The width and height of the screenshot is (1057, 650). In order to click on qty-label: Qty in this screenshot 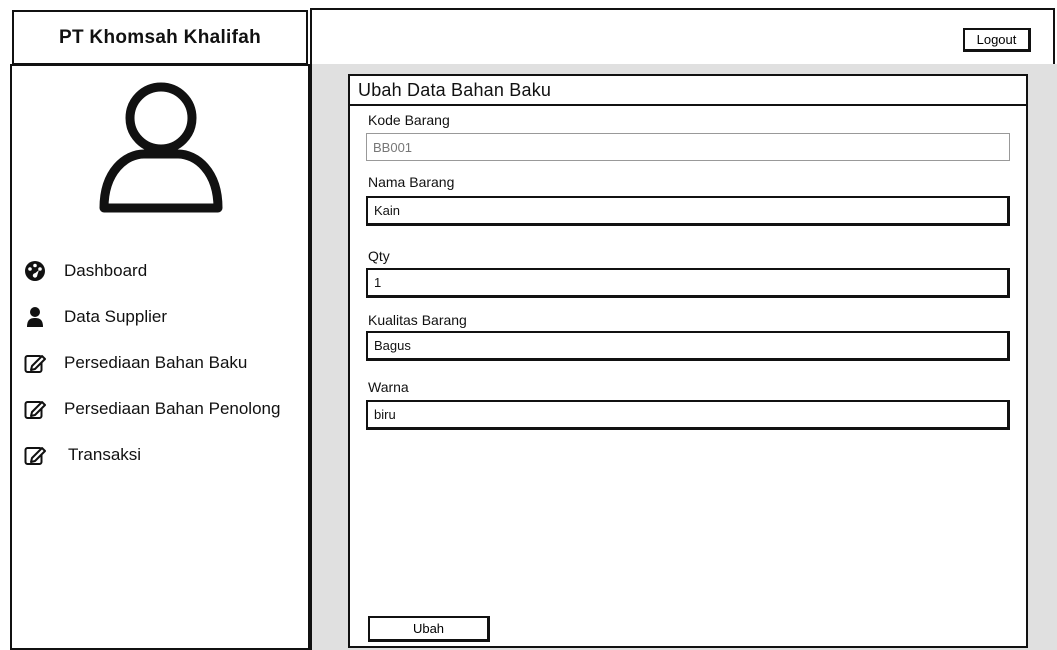, I will do `click(379, 256)`.